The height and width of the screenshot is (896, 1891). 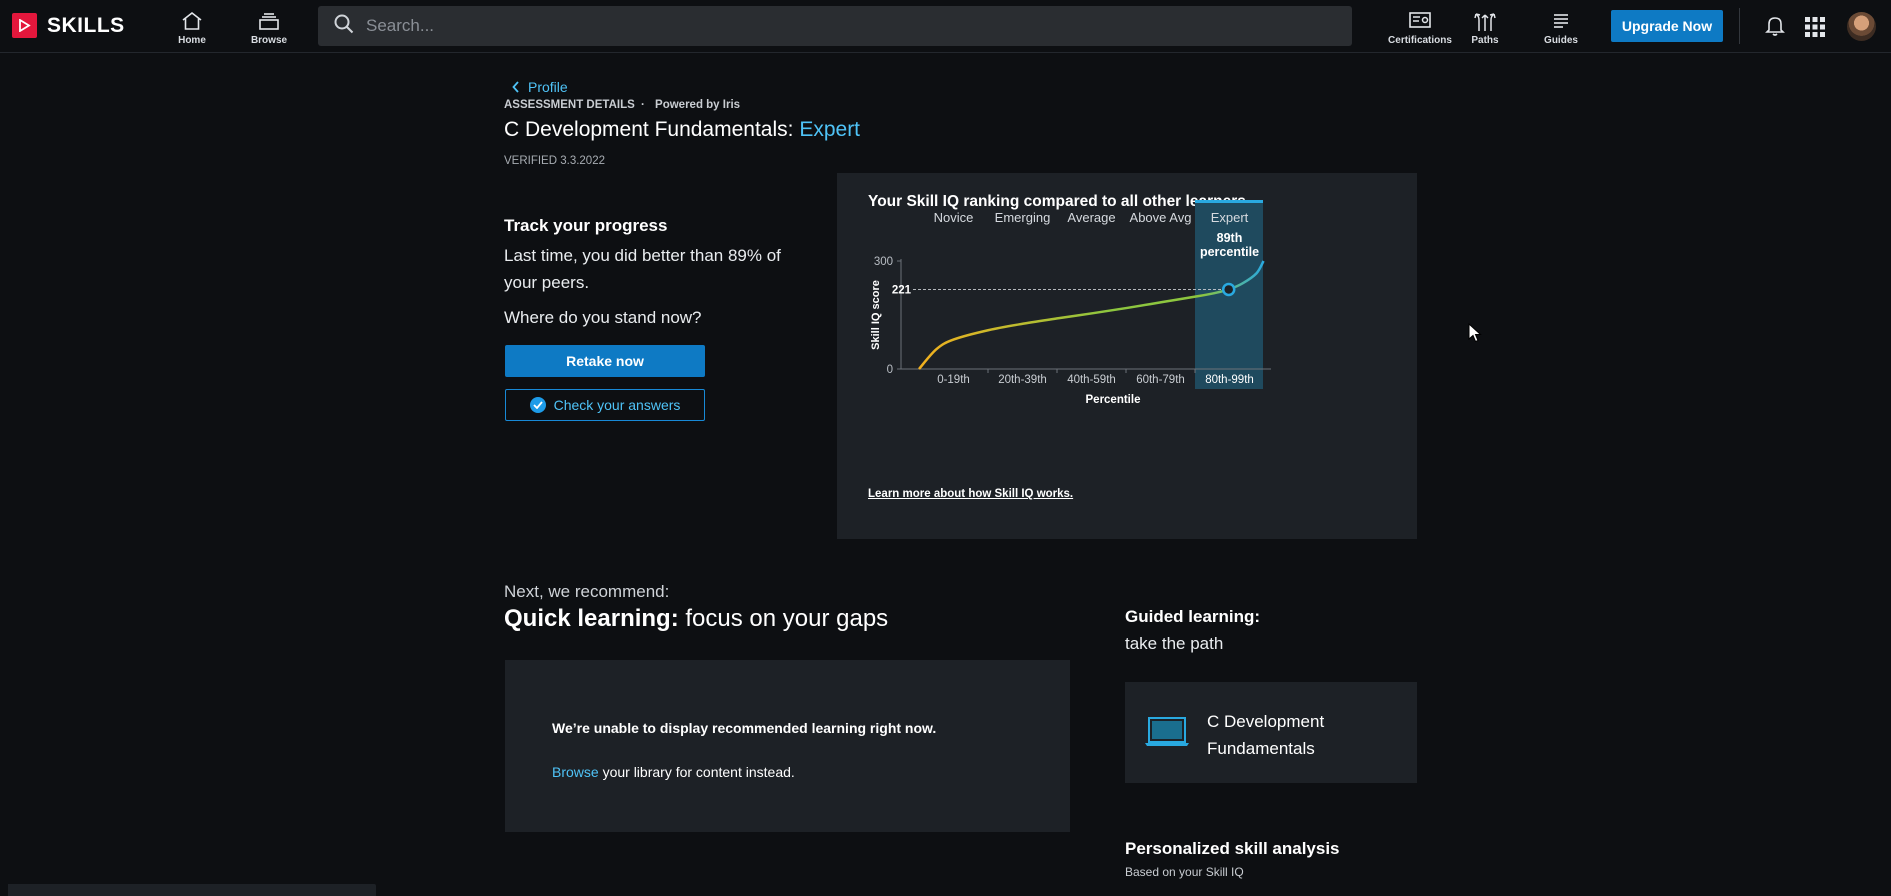 I want to click on x-tick-label: 60th-79th, so click(x=1160, y=380).